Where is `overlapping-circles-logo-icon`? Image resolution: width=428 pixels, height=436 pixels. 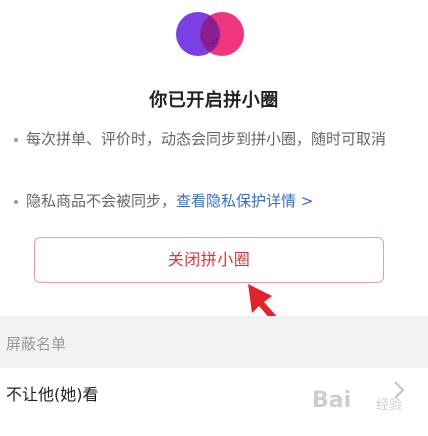
overlapping-circles-logo-icon is located at coordinates (210, 34).